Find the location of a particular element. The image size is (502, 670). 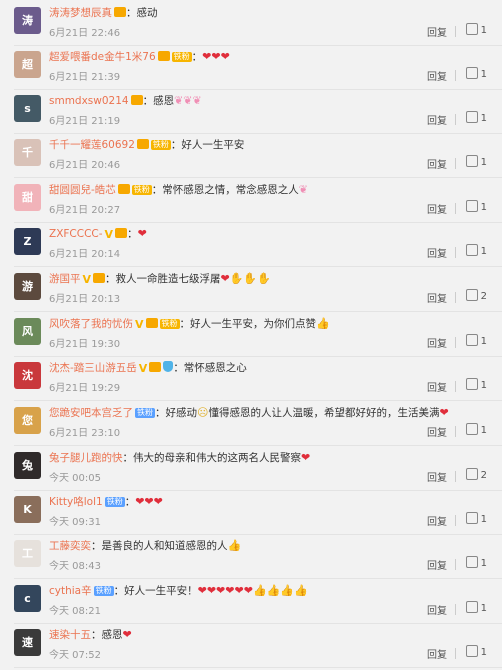

avatar: 兔 is located at coordinates (27, 465).